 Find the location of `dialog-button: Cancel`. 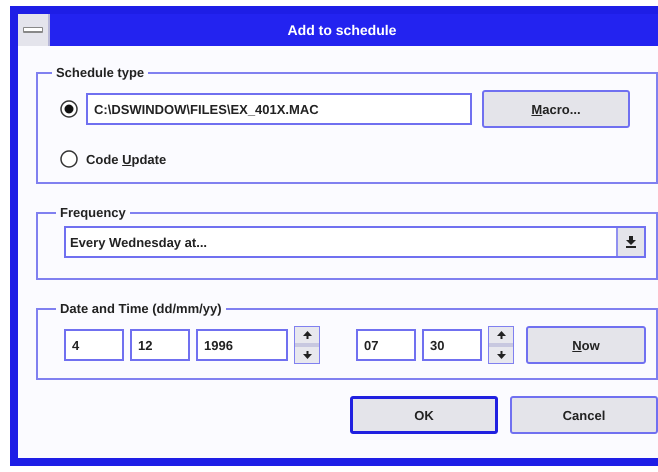

dialog-button: Cancel is located at coordinates (584, 415).